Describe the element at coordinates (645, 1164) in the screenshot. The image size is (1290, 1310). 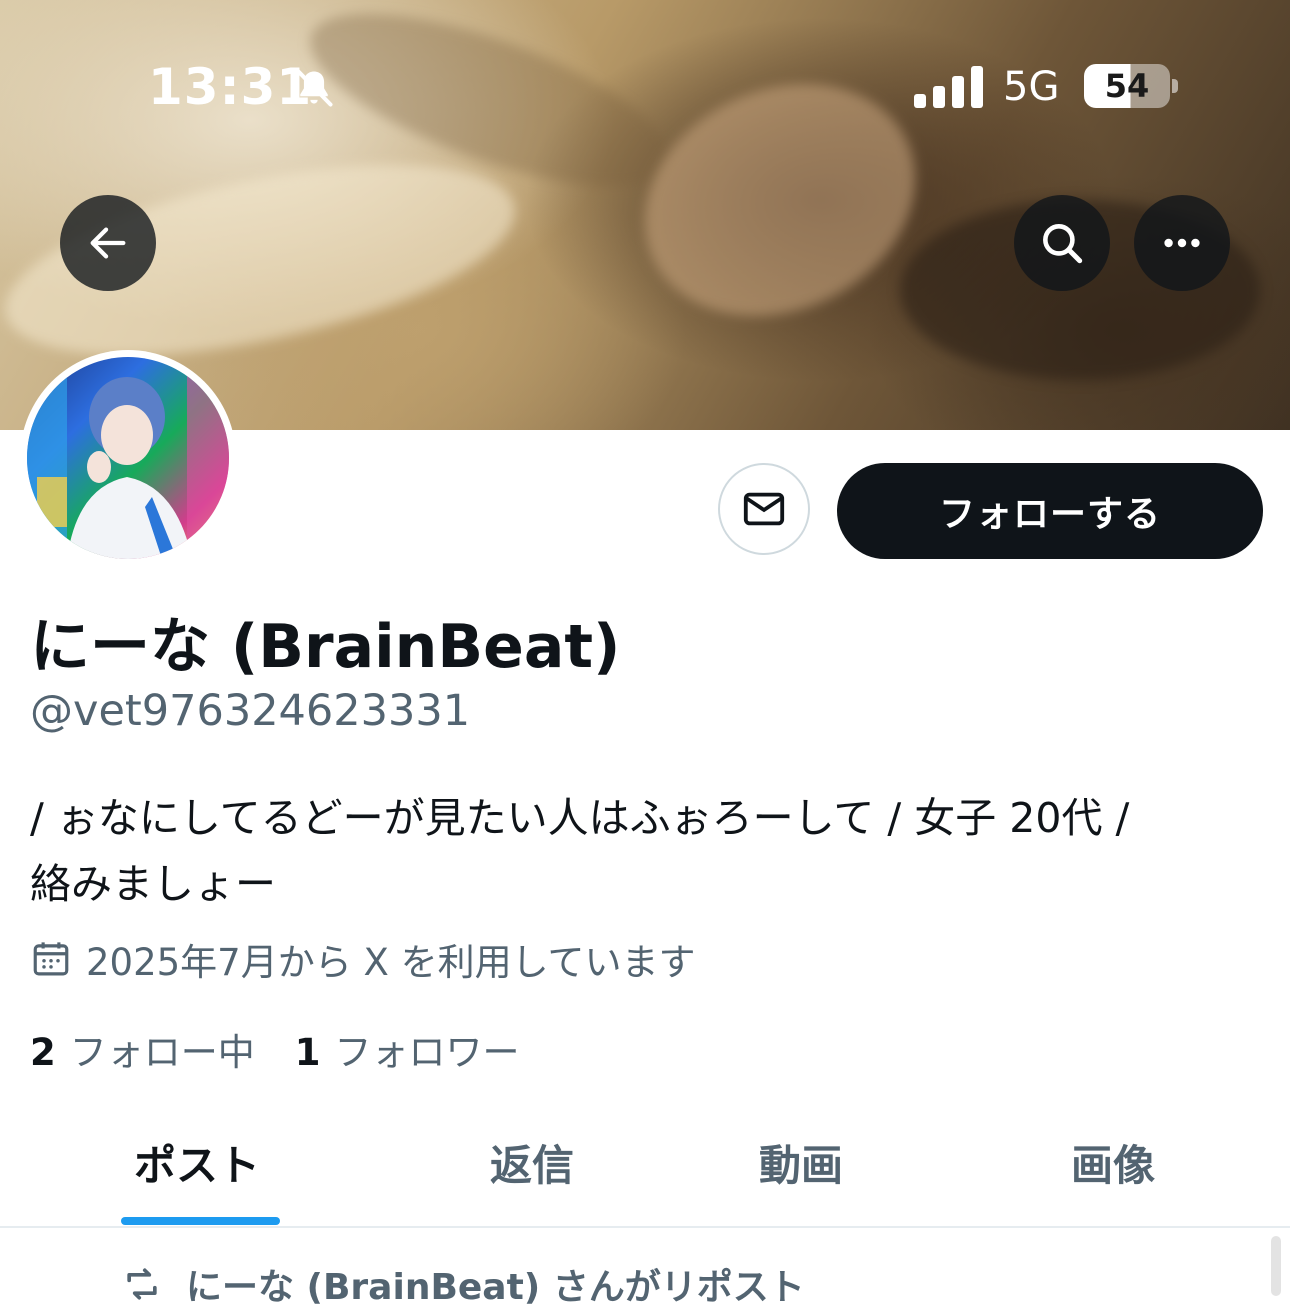
I see `profile-tabs: ポスト 返信 動画 画像` at that location.